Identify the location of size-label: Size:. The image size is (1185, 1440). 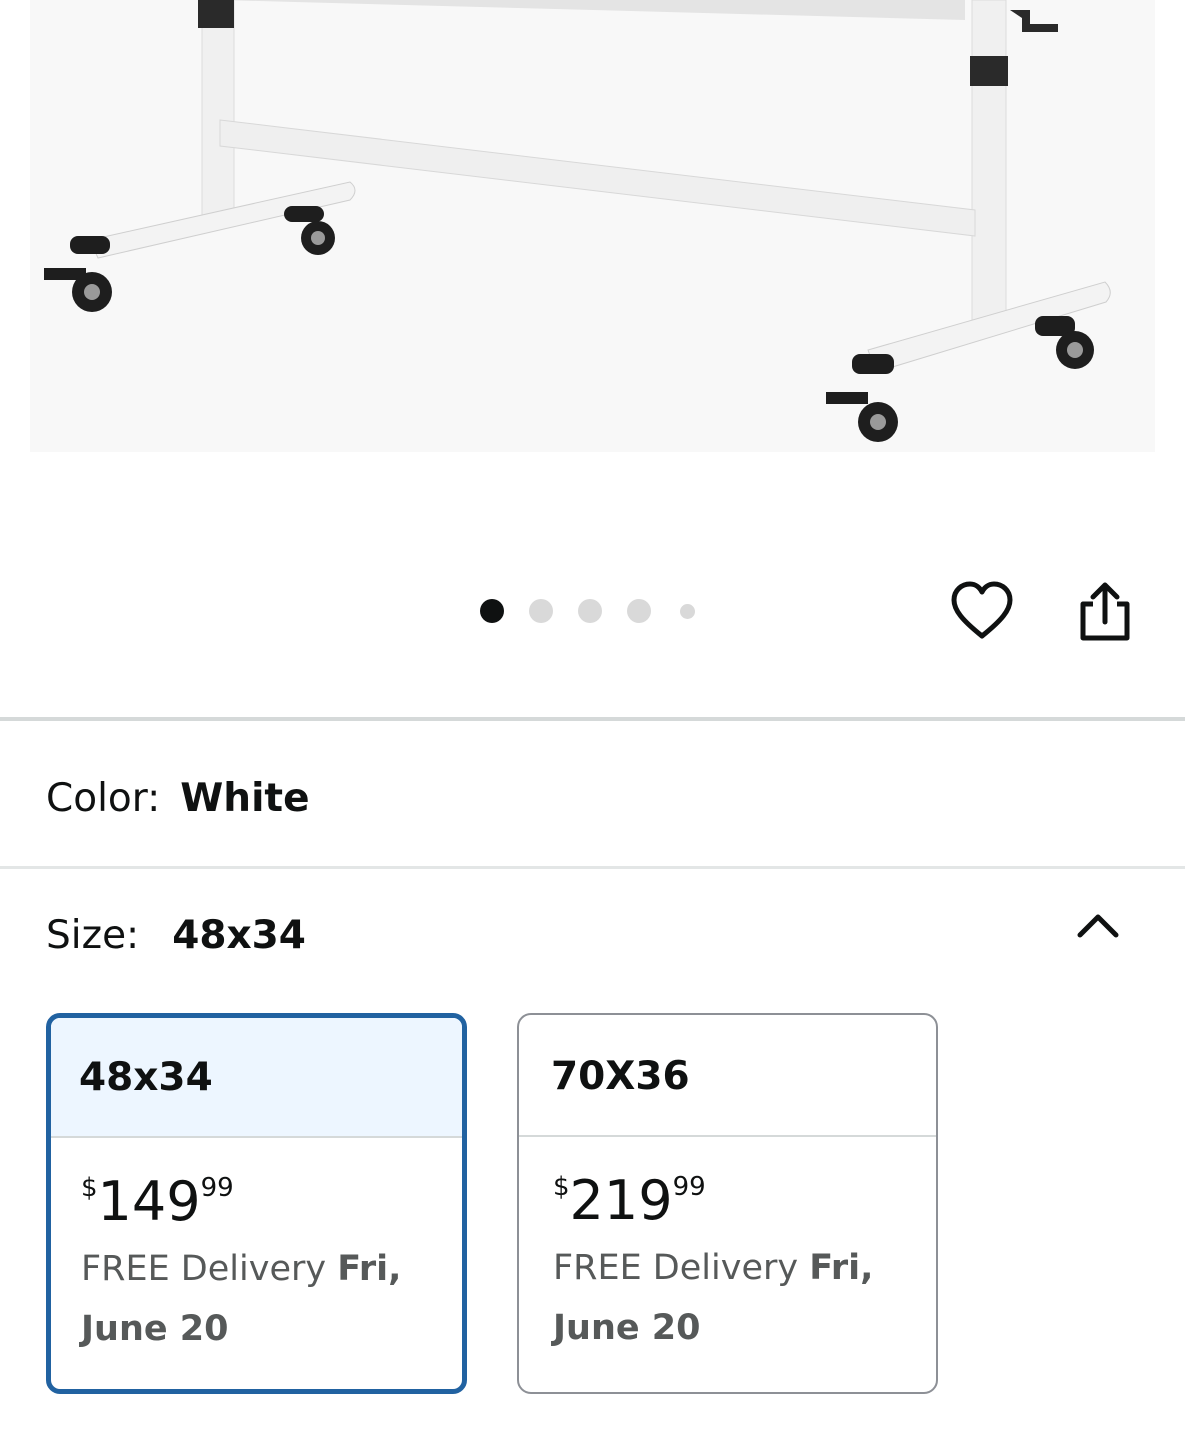
(93, 935).